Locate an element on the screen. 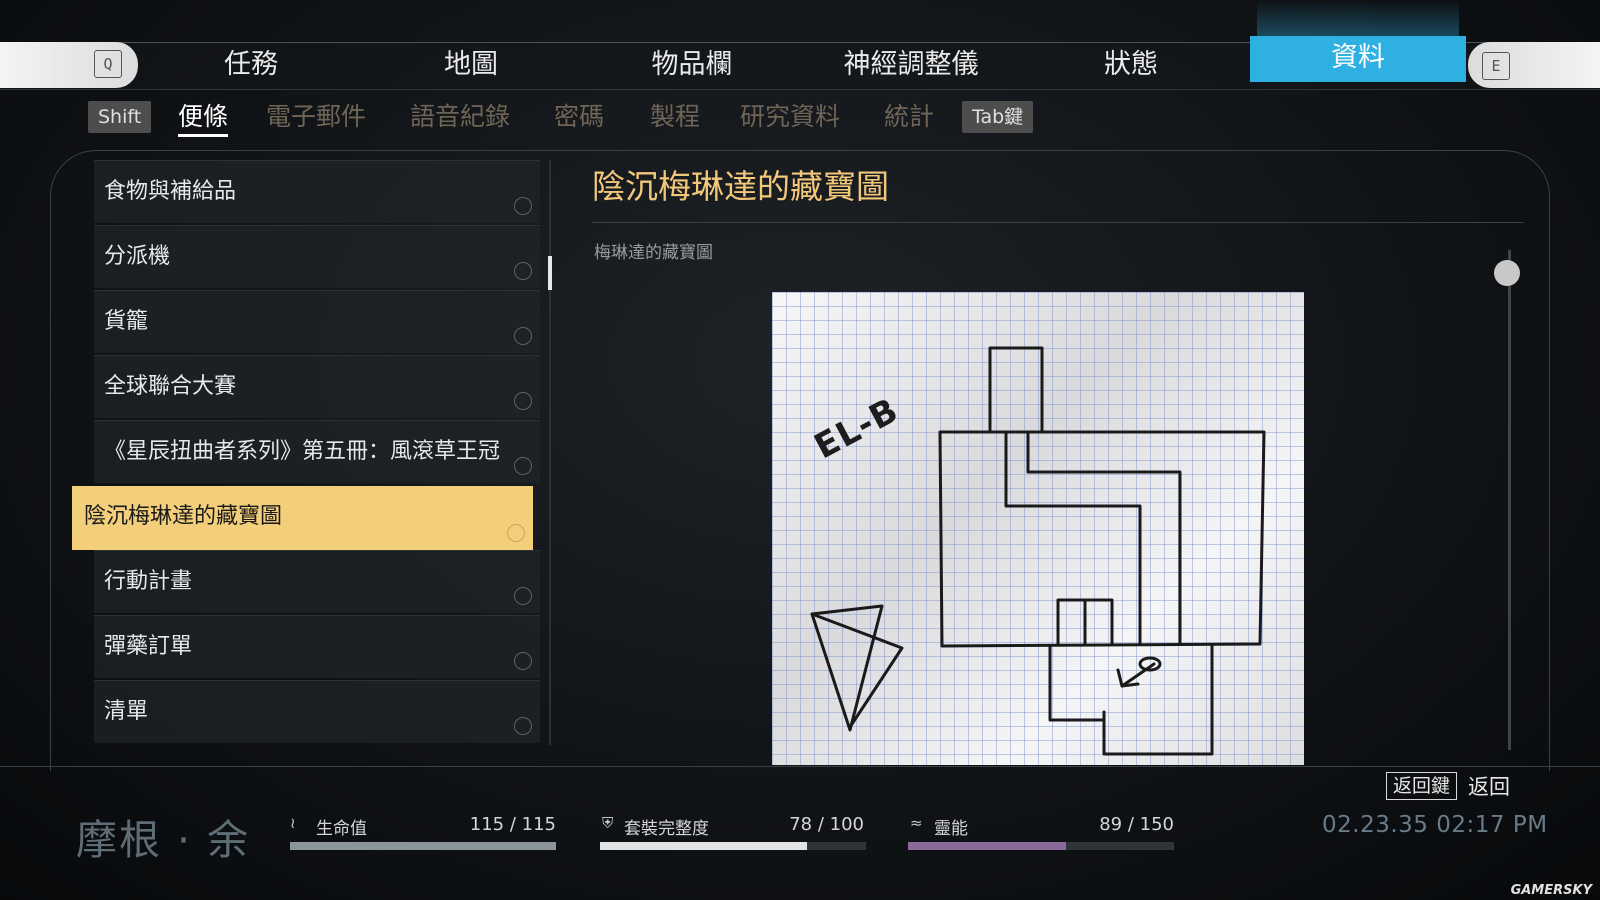 The image size is (1600, 900). tab-key-hint: Tab鍵 is located at coordinates (998, 117).